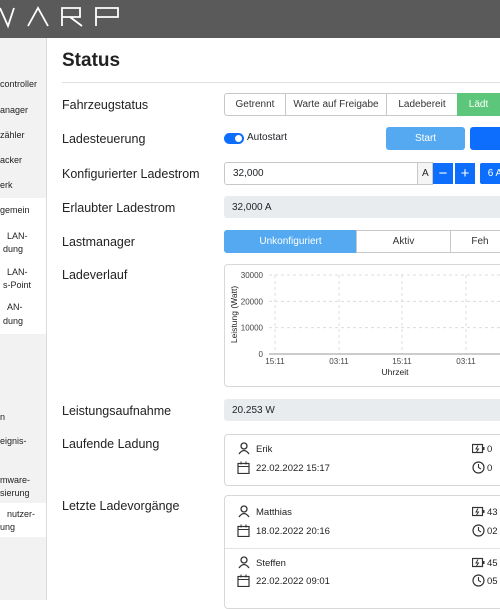 The height and width of the screenshot is (609, 500). I want to click on list-item: Matthias 18.02.2022 20:16 43 02, so click(362, 522).